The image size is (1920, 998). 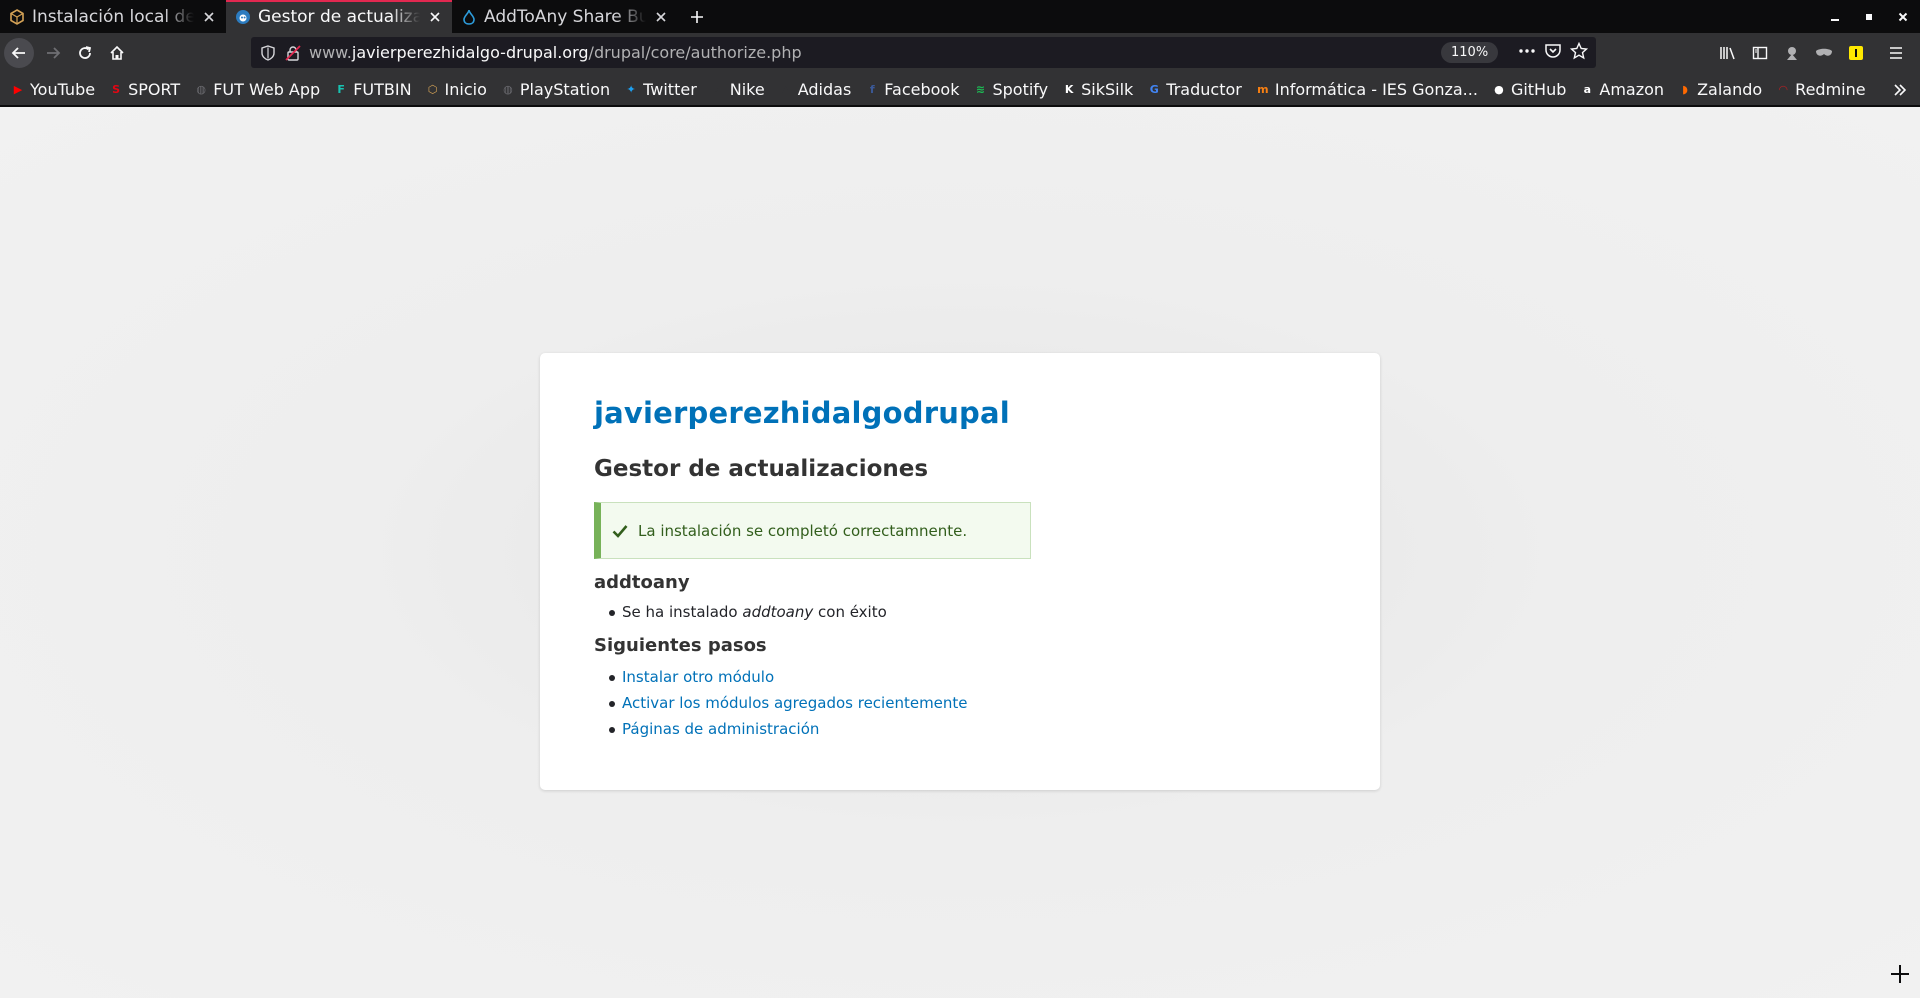 I want to click on toolbar-right, so click(x=1816, y=53).